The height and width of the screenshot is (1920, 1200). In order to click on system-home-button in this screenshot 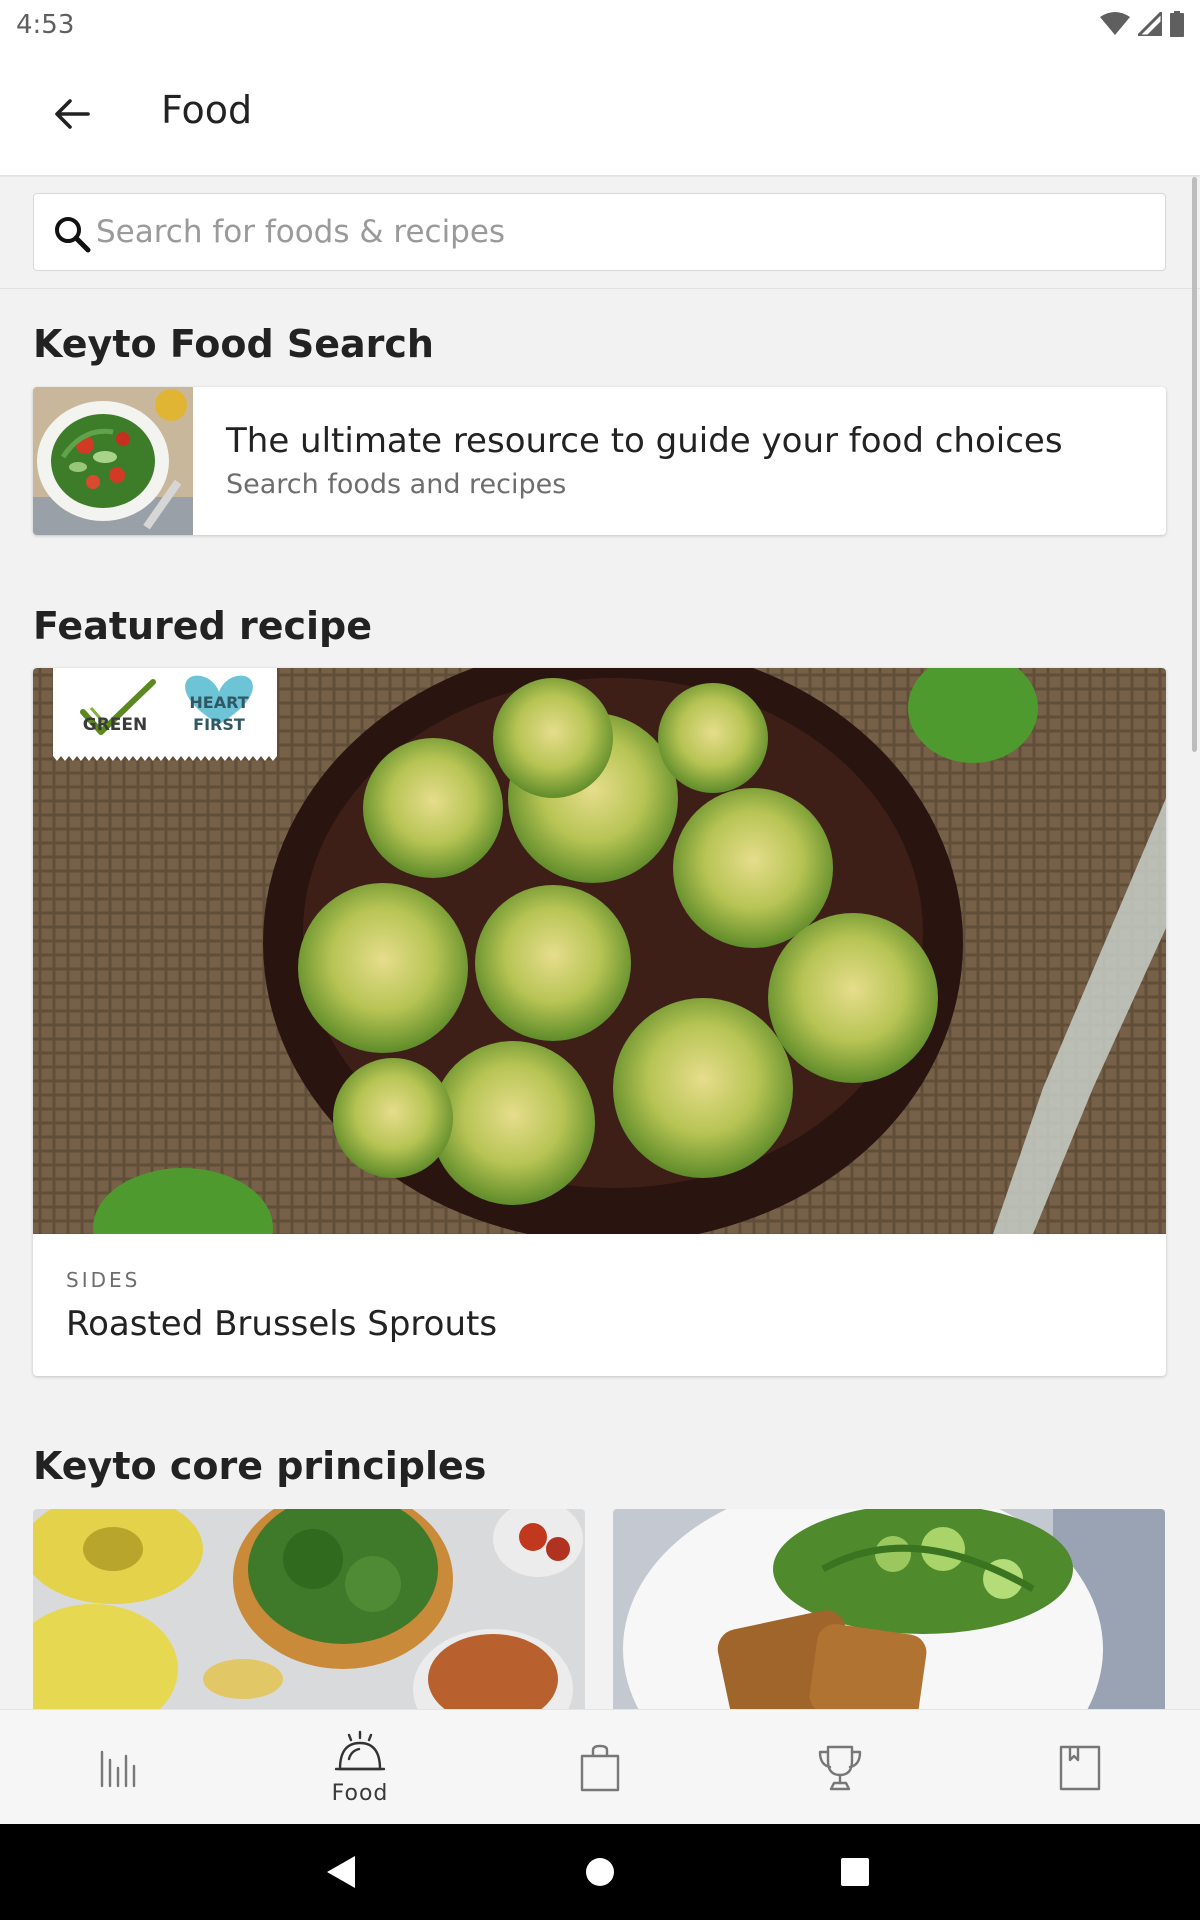, I will do `click(600, 1872)`.